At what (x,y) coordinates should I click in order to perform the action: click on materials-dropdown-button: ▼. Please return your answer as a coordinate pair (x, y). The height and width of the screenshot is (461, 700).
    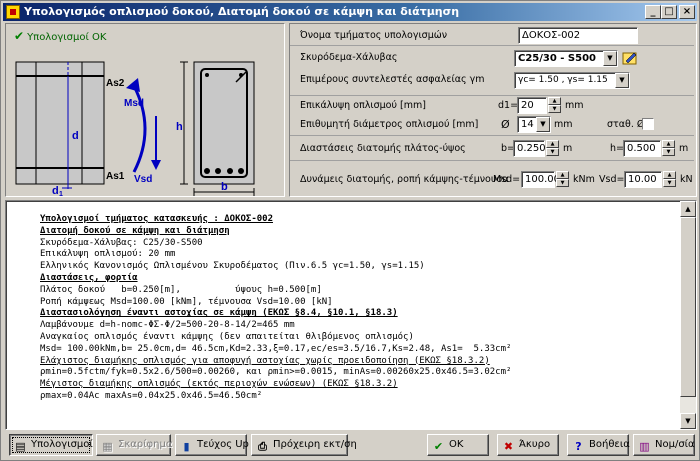
    Looking at the image, I should click on (610, 58).